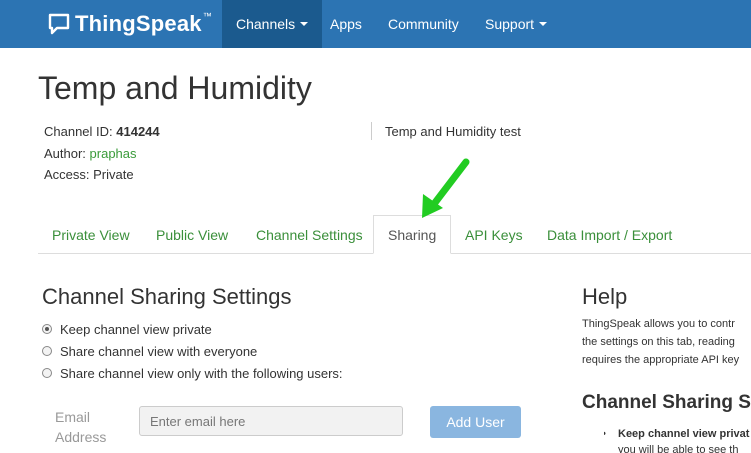  Describe the element at coordinates (81, 437) in the screenshot. I see `email-label-line2: Address` at that location.